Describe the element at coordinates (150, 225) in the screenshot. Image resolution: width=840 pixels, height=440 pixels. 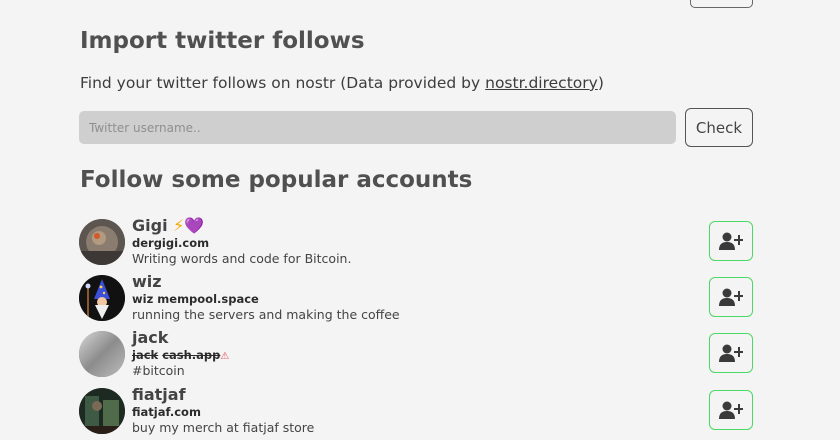
I see `account-name-text: Gigi` at that location.